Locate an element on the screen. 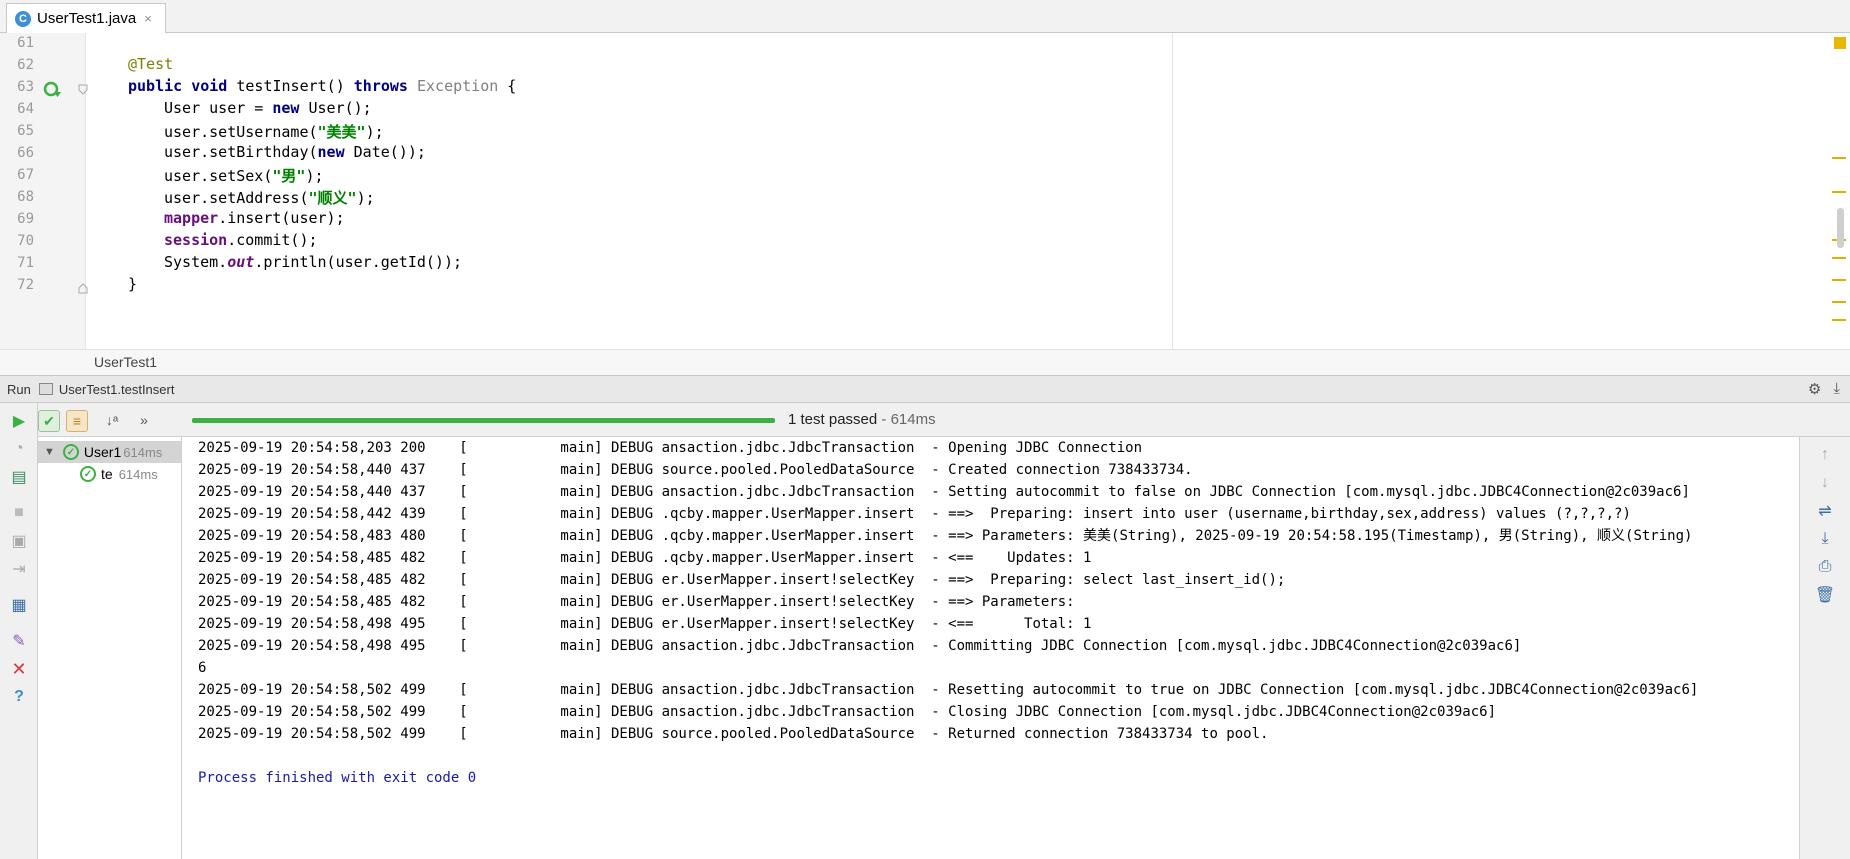  run-left-toolbar: ▶ ◔ ▤ ■ ▣ ⇥ ▦ ✎ ✕ ? is located at coordinates (19, 631).